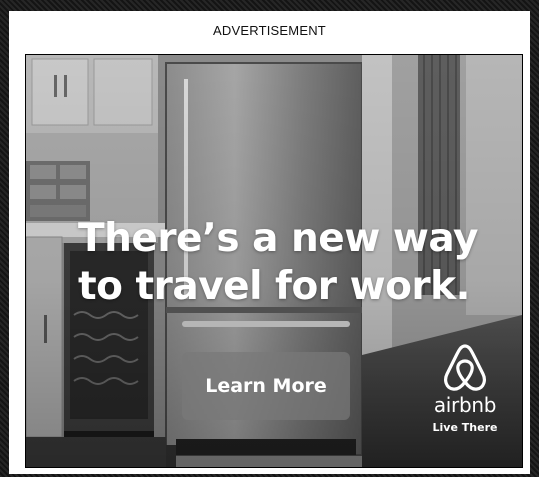 Image resolution: width=539 pixels, height=477 pixels. What do you see at coordinates (269, 30) in the screenshot?
I see `advertisement-label: ADVERTISEMENT` at bounding box center [269, 30].